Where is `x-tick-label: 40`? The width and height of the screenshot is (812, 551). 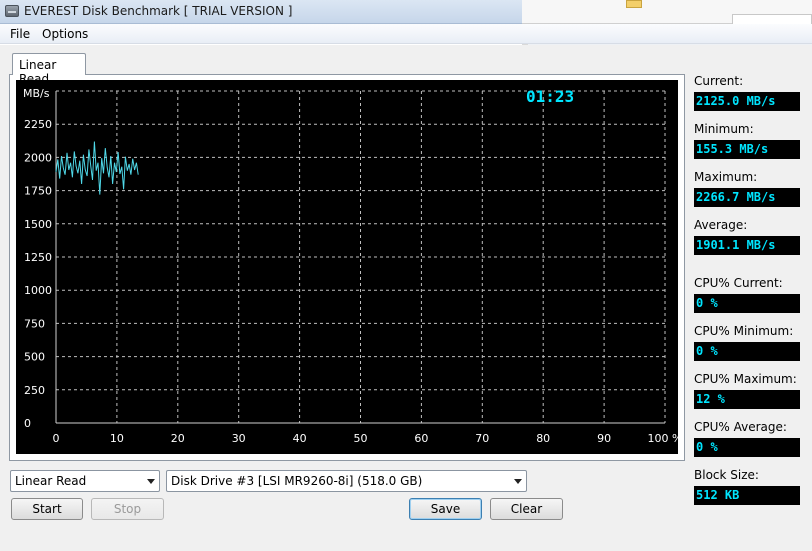 x-tick-label: 40 is located at coordinates (300, 438).